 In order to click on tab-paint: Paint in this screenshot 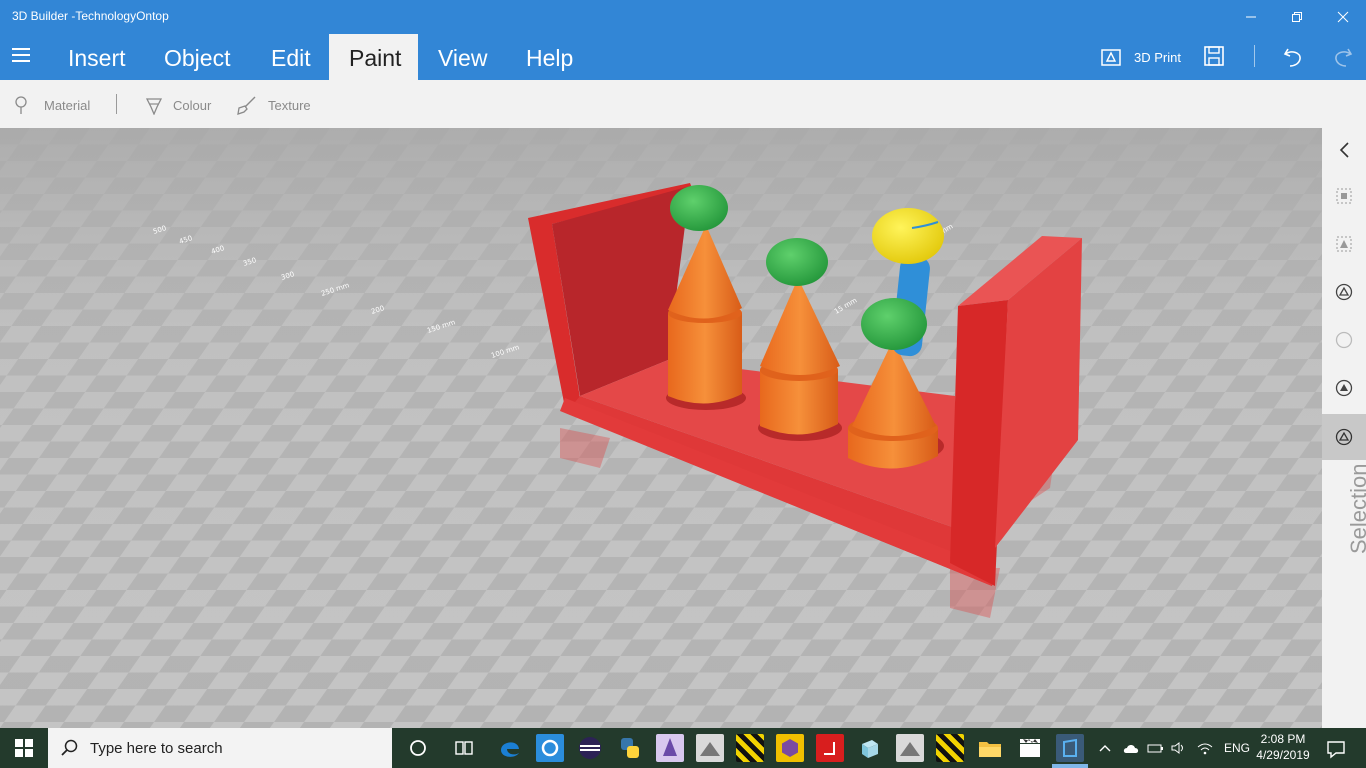, I will do `click(373, 57)`.